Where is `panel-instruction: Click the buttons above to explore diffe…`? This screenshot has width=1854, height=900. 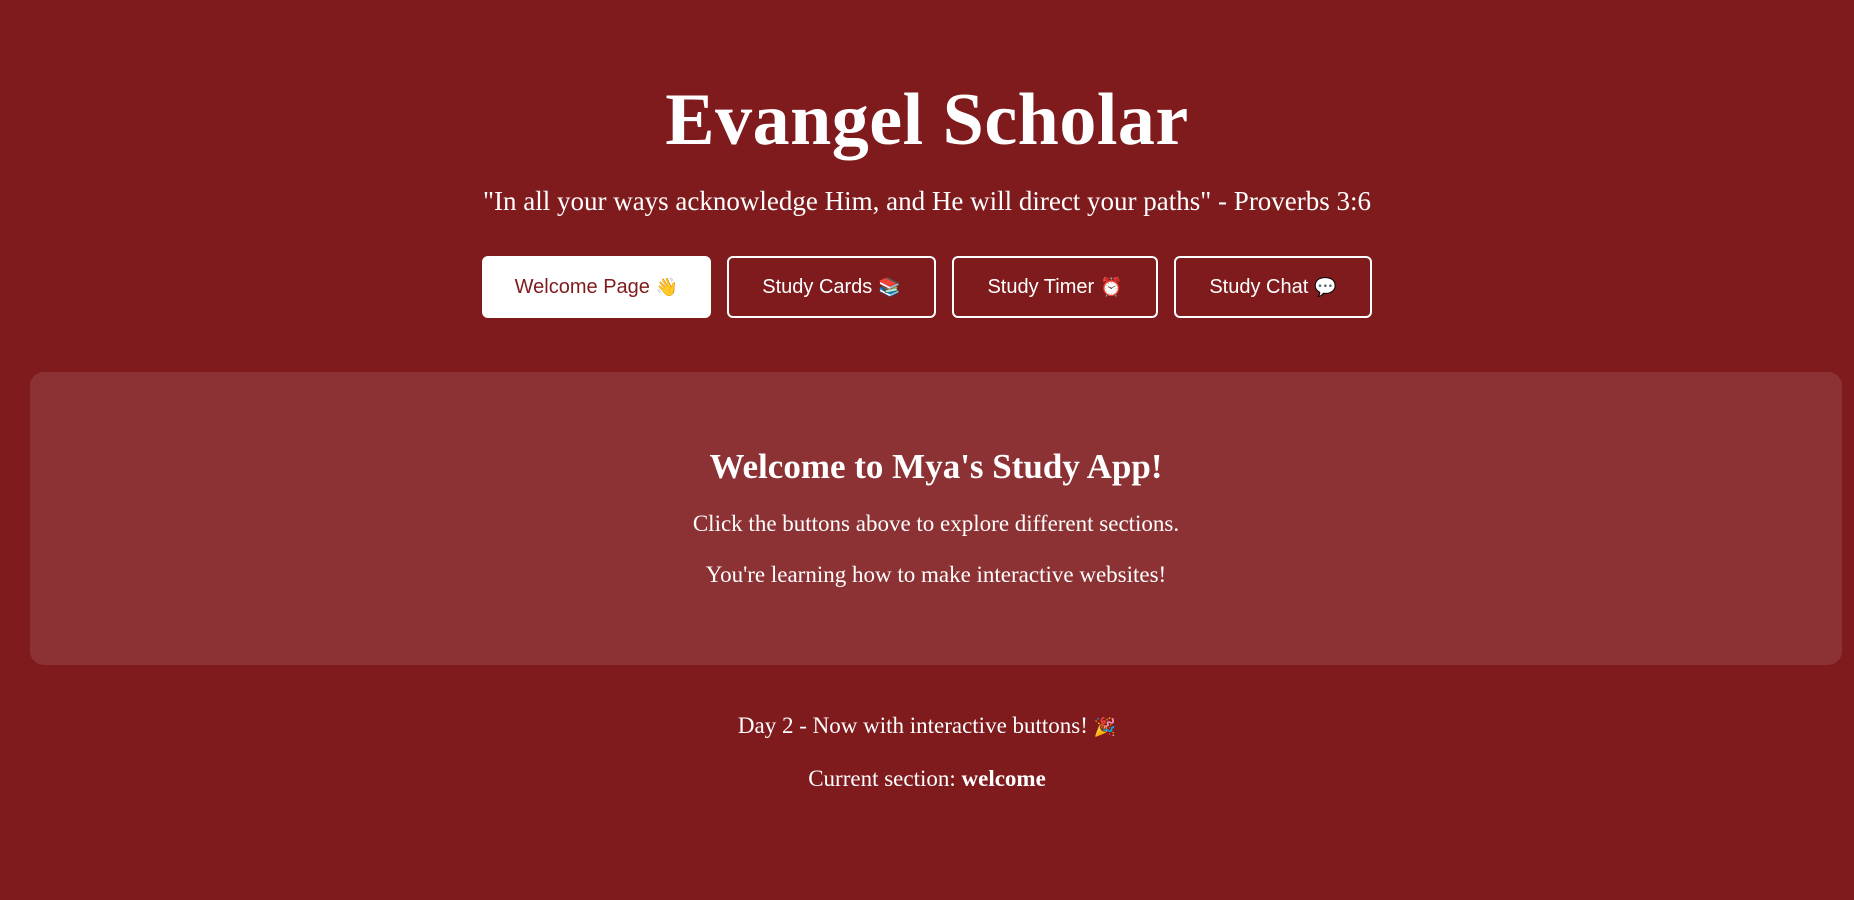
panel-instruction: Click the buttons above to explore diffe… is located at coordinates (936, 523).